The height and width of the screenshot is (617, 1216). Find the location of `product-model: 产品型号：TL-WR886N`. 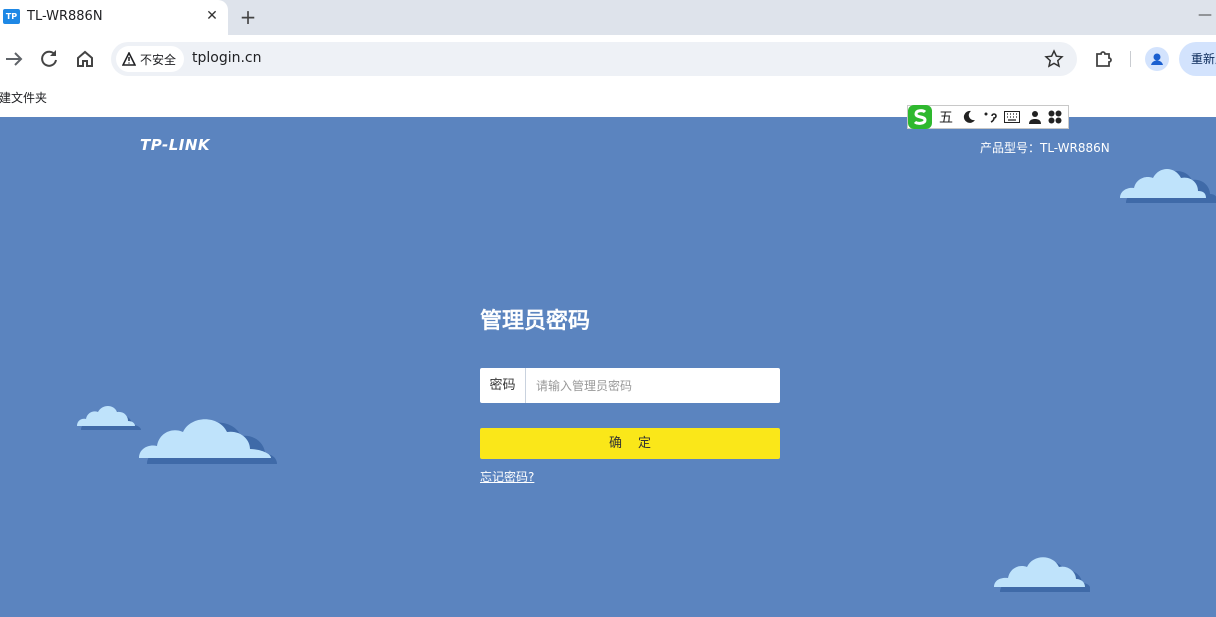

product-model: 产品型号：TL-WR886N is located at coordinates (1045, 148).